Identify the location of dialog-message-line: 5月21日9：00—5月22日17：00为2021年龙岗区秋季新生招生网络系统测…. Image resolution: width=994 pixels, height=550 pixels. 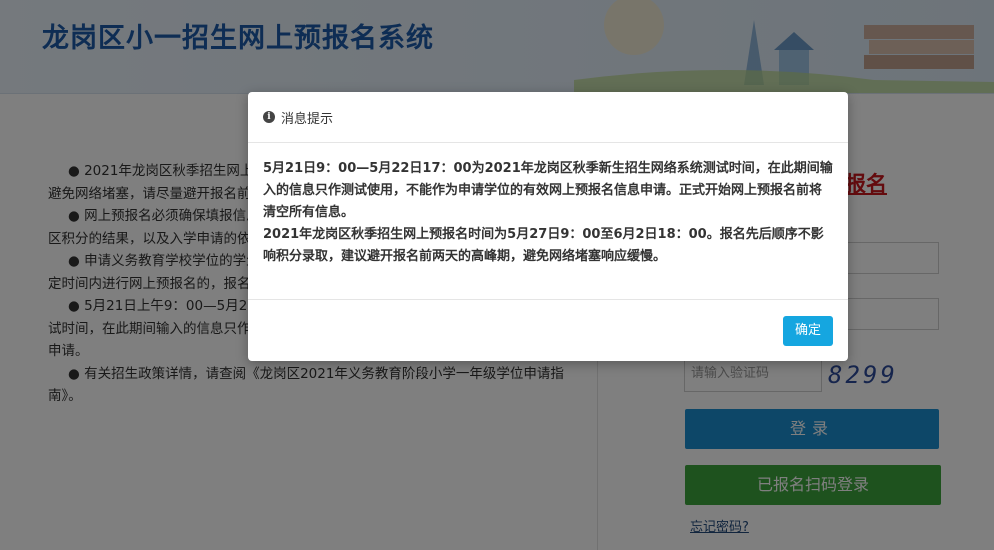
(548, 190).